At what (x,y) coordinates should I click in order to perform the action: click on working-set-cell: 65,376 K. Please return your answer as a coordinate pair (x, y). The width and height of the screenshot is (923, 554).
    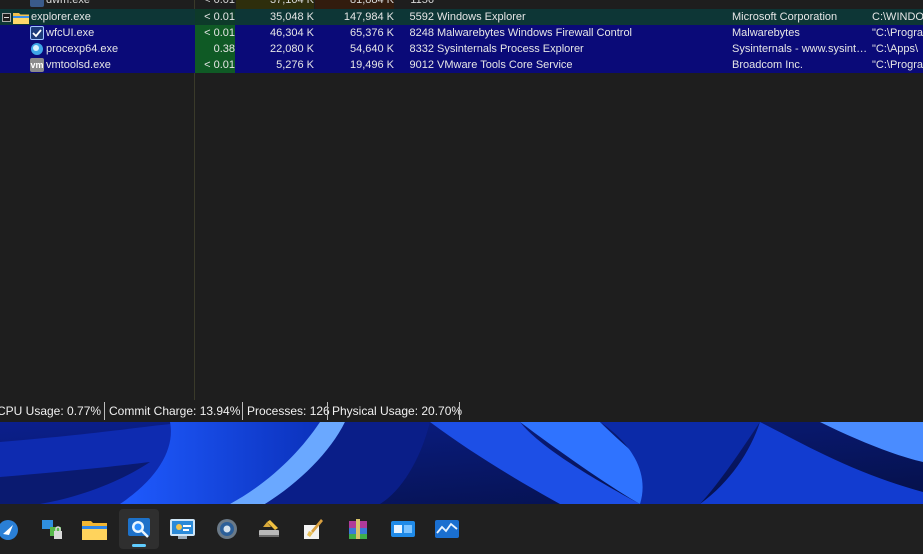
    Looking at the image, I should click on (354, 33).